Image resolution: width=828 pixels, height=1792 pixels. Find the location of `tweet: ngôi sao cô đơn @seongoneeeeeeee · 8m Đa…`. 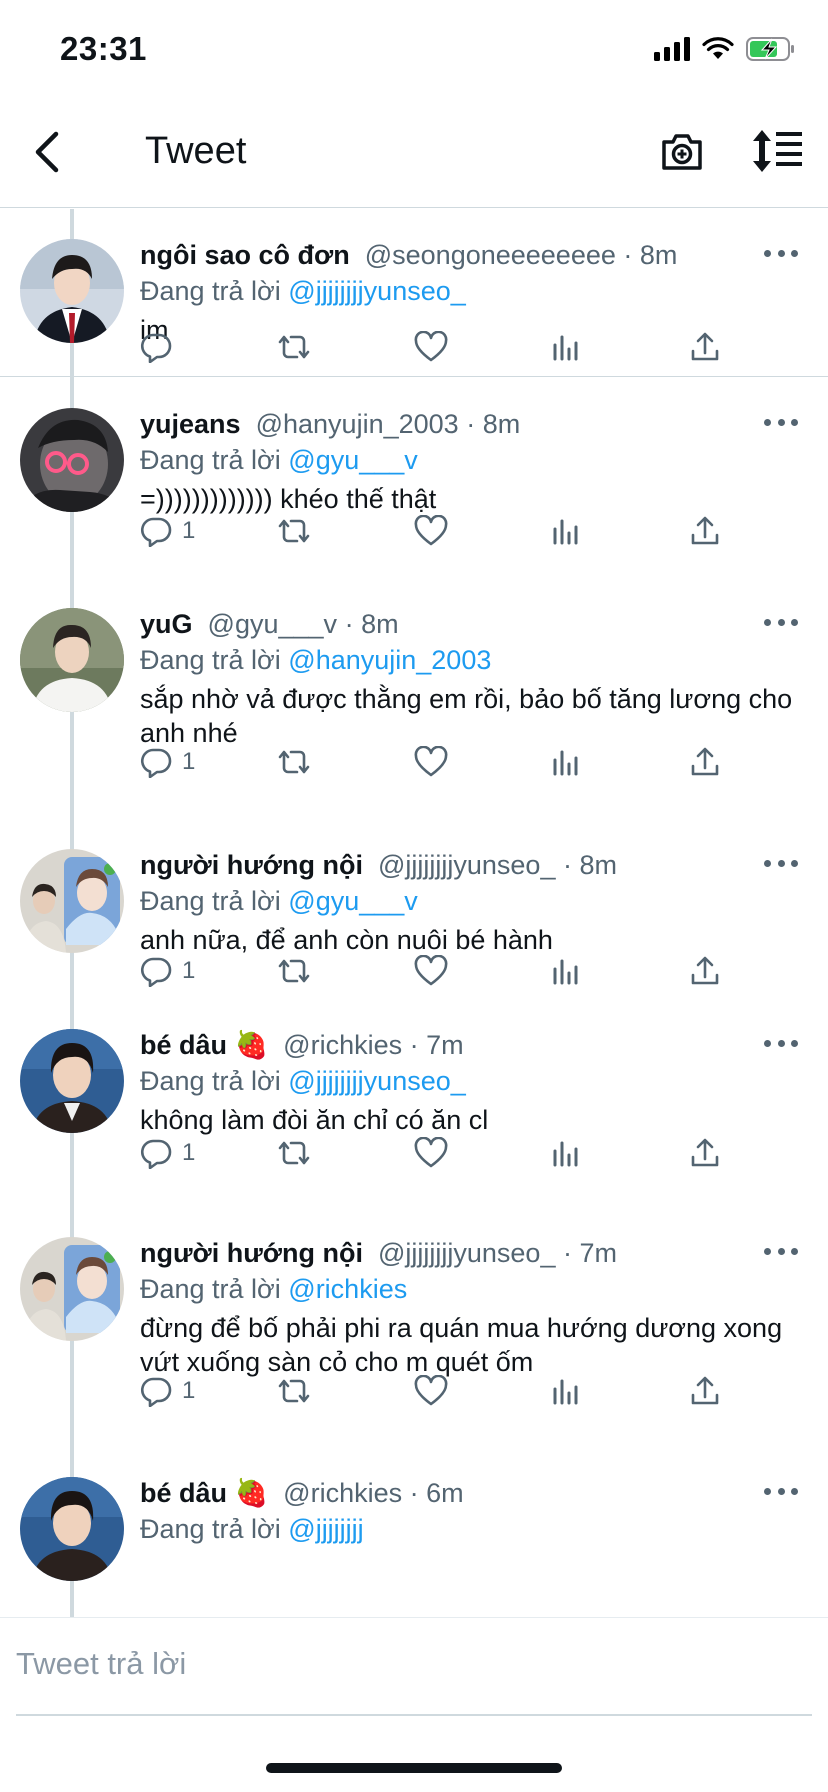

tweet: ngôi sao cô đơn @seongoneeeeeeee · 8m Đa… is located at coordinates (414, 293).